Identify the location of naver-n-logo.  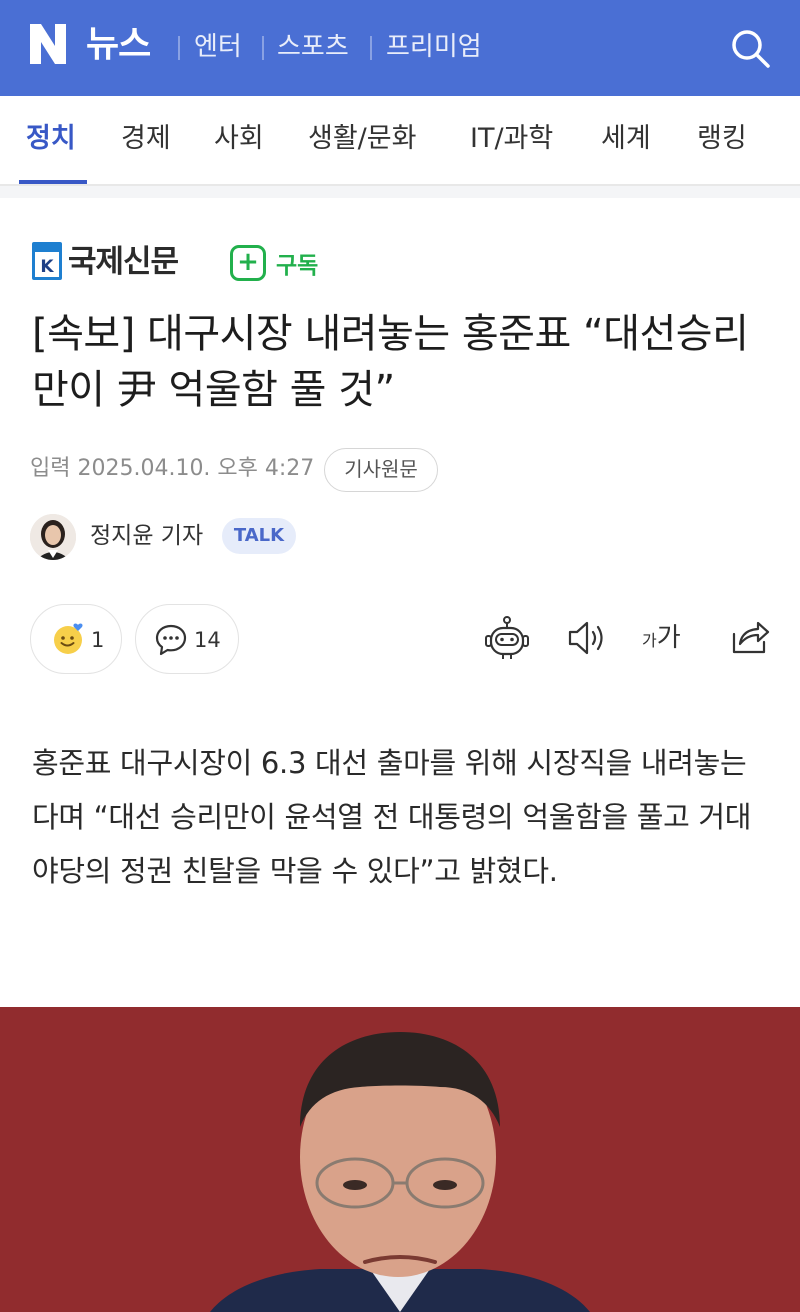
(48, 44).